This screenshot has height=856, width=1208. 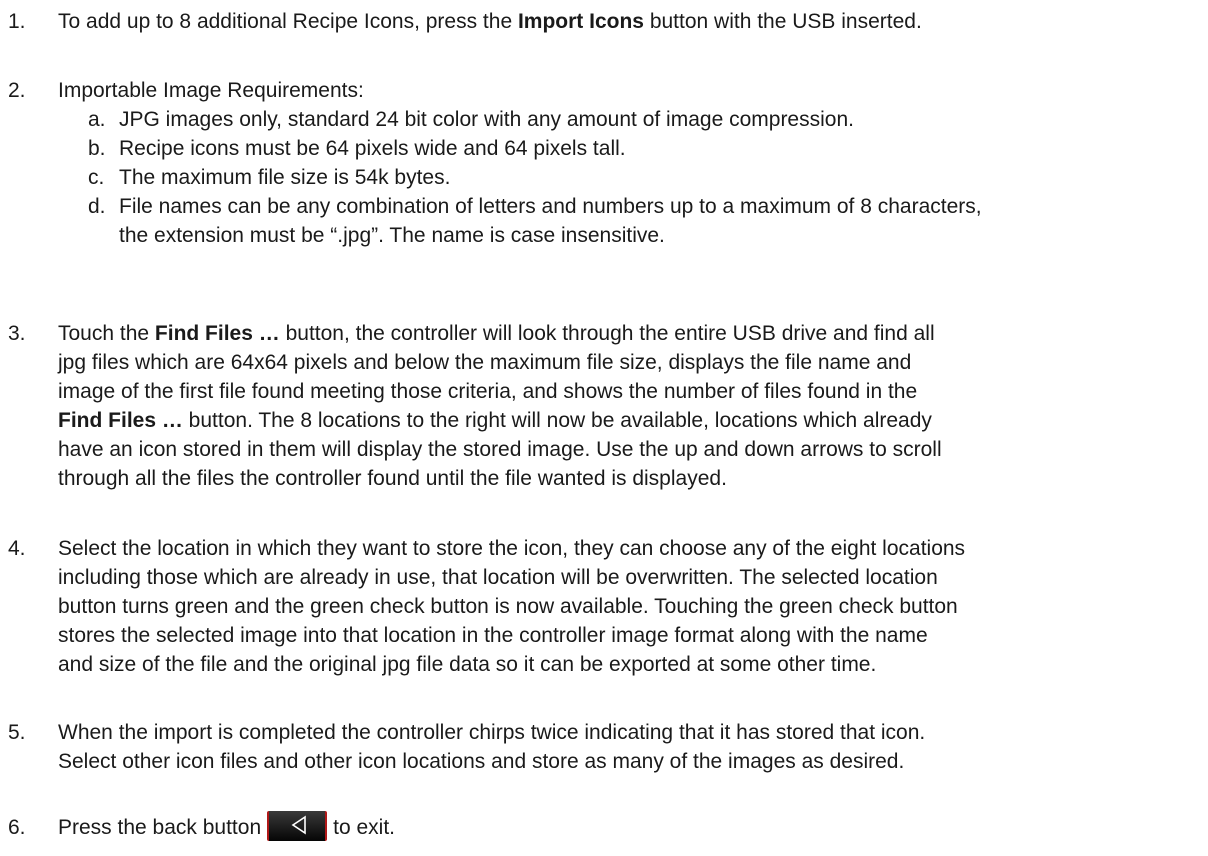 I want to click on item-text: Press the back button to exit., so click(x=630, y=826).